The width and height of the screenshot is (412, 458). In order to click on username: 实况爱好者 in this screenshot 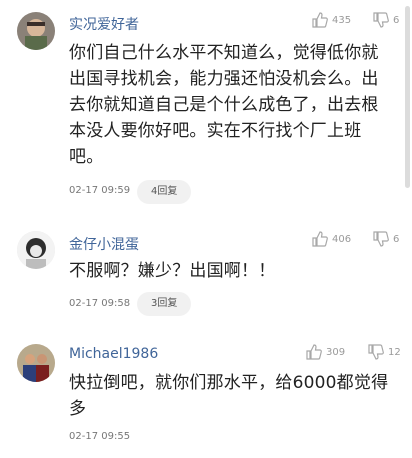, I will do `click(104, 24)`.